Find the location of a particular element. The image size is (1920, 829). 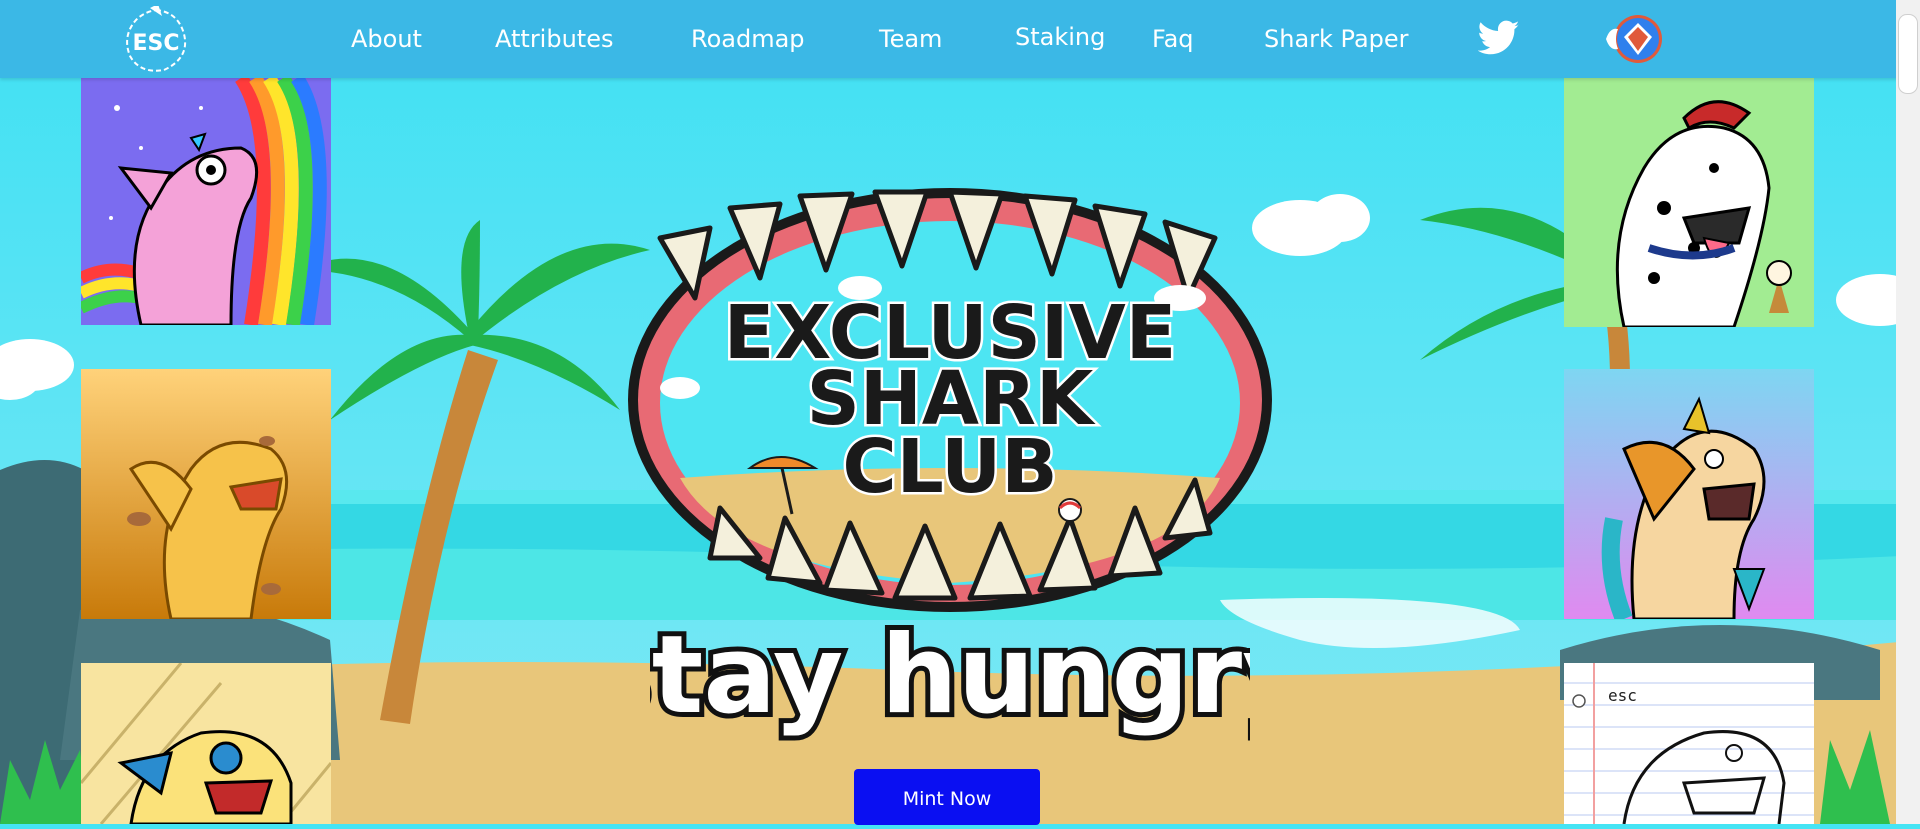

nft-card-rainbow-shark is located at coordinates (206, 201).